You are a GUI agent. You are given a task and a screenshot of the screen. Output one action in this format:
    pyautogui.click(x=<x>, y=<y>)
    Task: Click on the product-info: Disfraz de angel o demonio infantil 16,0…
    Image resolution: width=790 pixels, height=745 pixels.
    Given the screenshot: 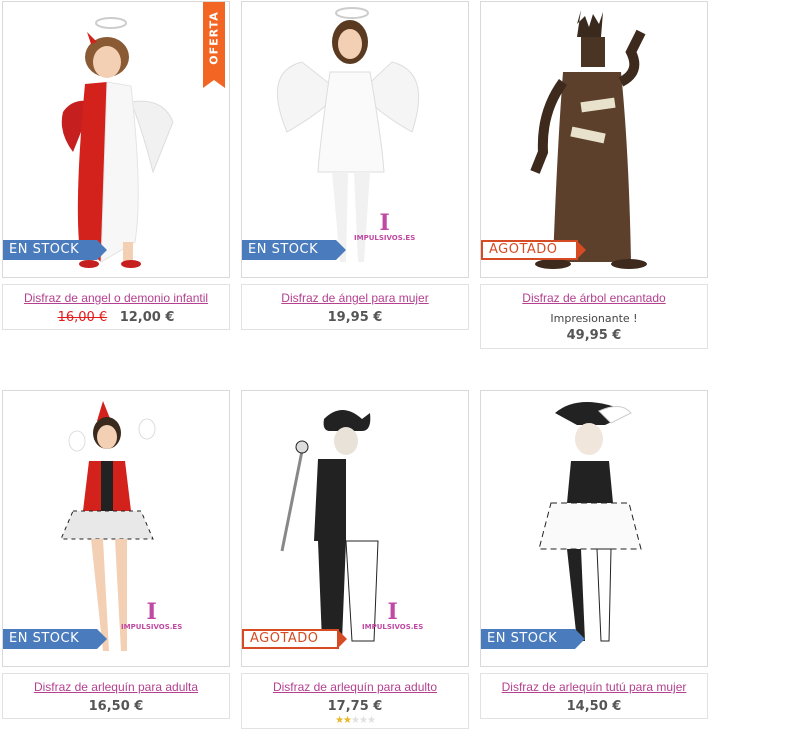 What is the action you would take?
    pyautogui.click(x=116, y=307)
    